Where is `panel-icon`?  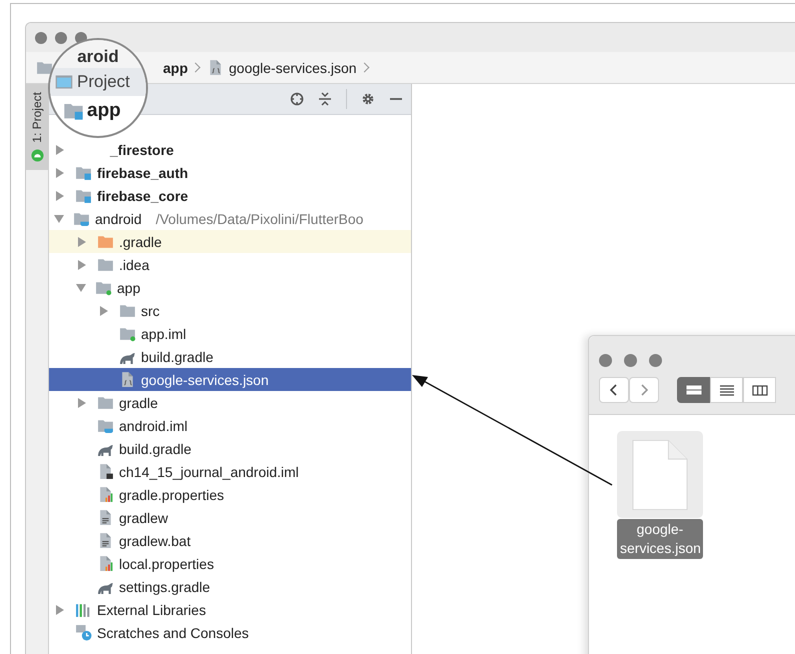 panel-icon is located at coordinates (64, 82).